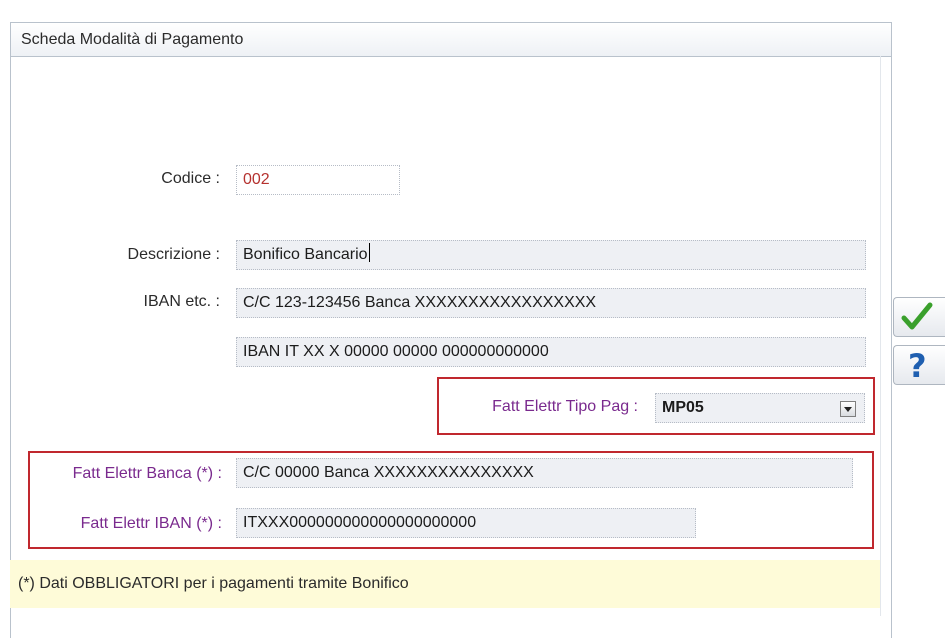  I want to click on text-caret, so click(369, 252).